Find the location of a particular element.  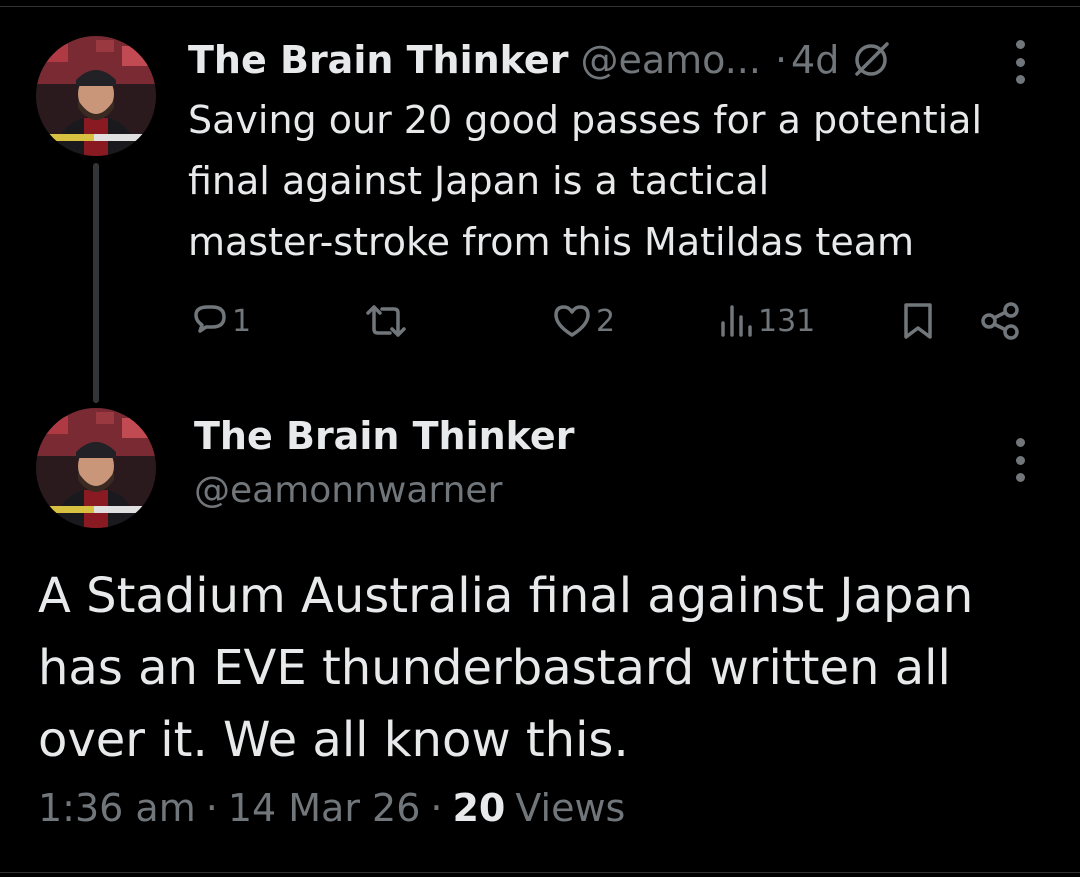

bookmark-icon is located at coordinates (918, 321).